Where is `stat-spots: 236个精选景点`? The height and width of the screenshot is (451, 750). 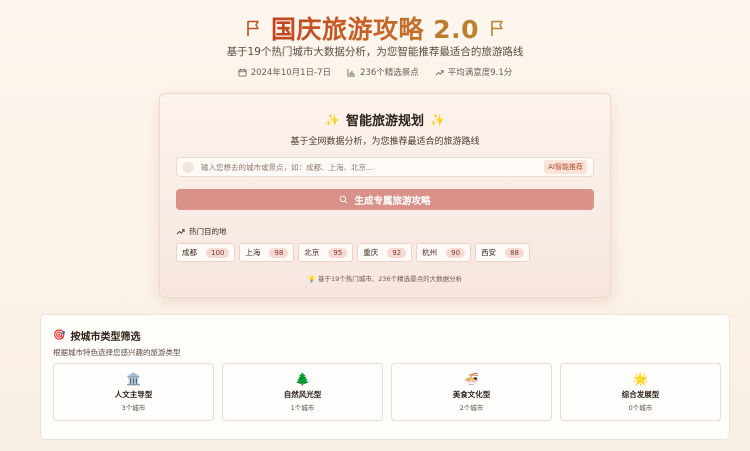
stat-spots: 236个精选景点 is located at coordinates (383, 72).